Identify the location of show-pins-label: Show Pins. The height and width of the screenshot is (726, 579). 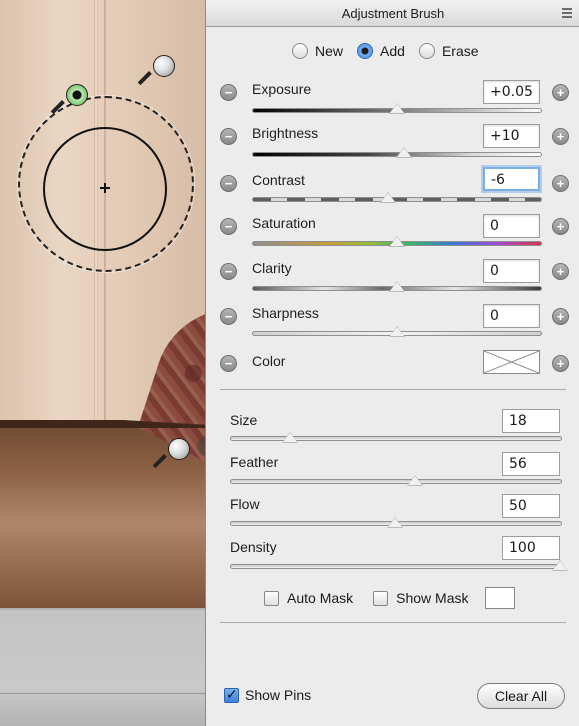
(278, 695).